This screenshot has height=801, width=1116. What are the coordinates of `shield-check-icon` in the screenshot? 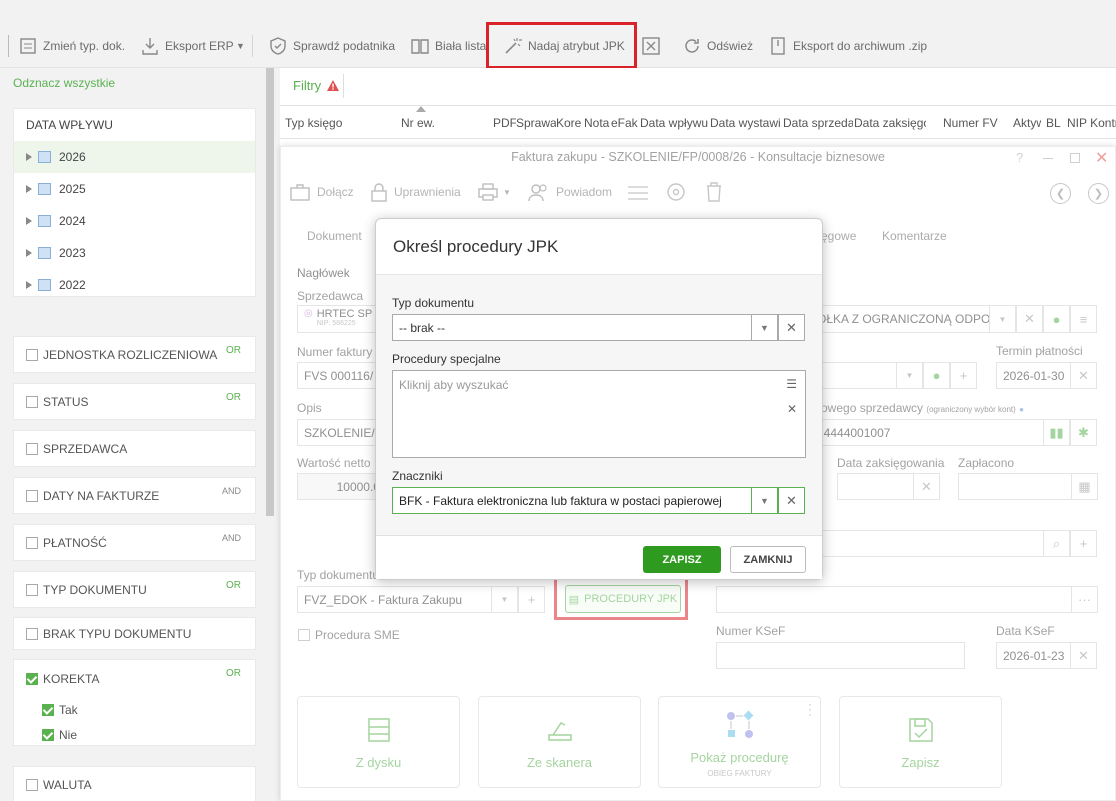 It's located at (278, 46).